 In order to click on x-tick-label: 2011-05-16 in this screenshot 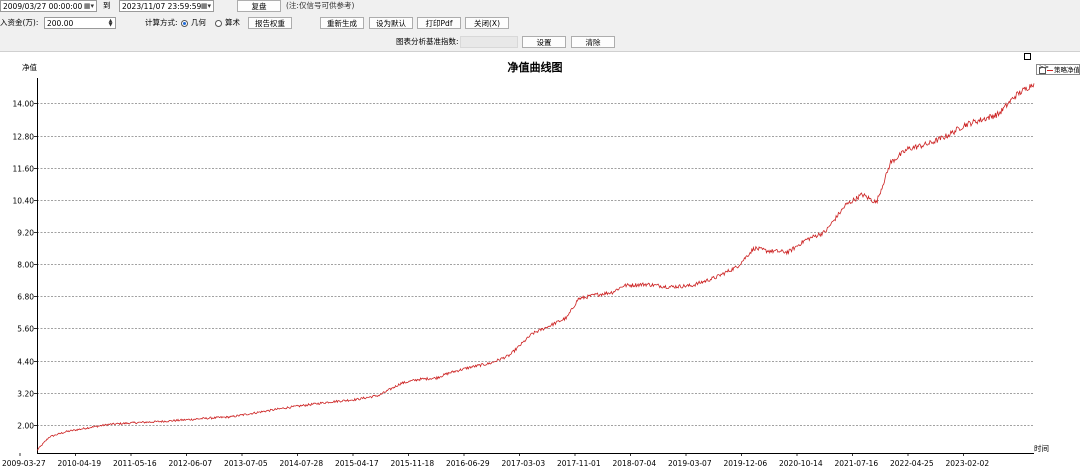, I will do `click(135, 463)`.